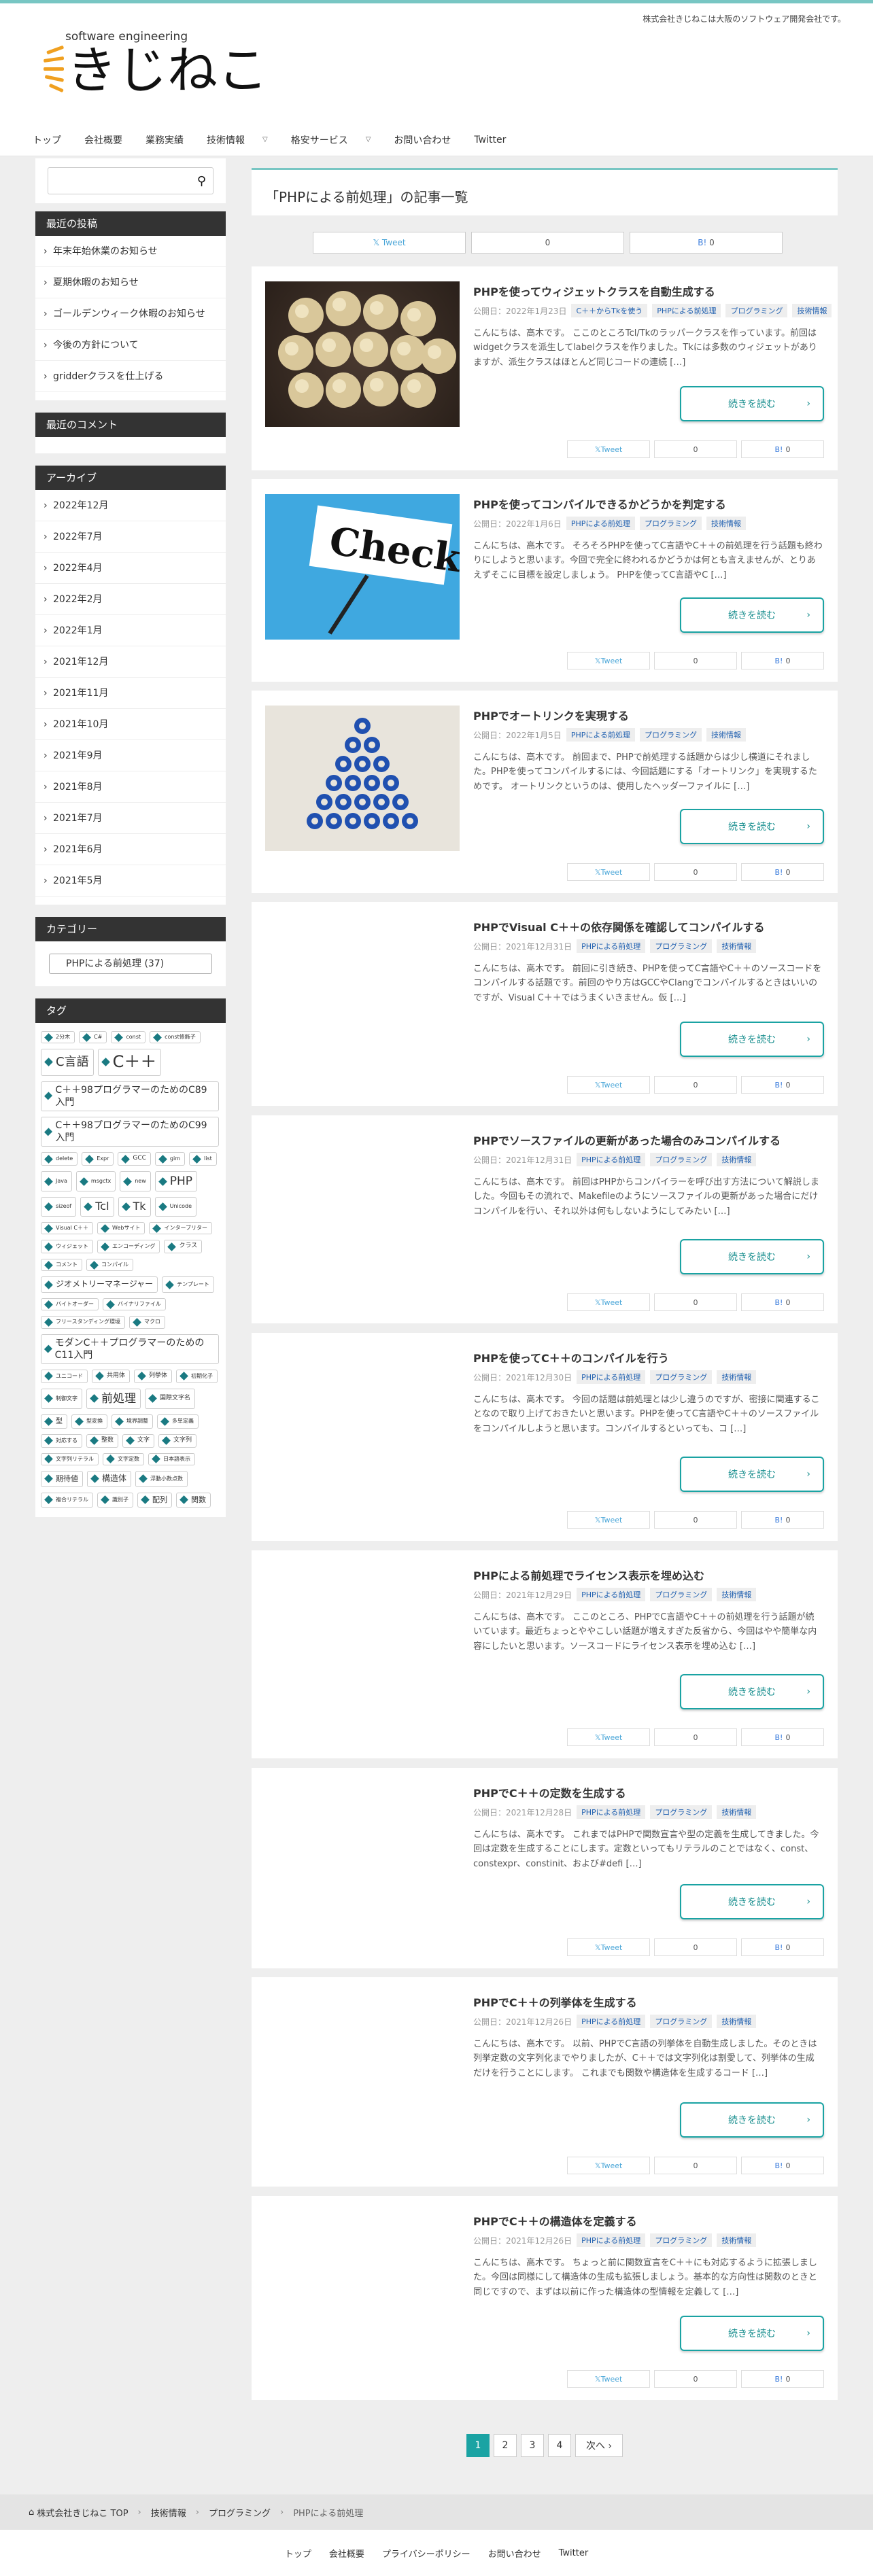 Image resolution: width=873 pixels, height=2576 pixels. Describe the element at coordinates (47, 140) in the screenshot. I see `nav-item-top: トップ` at that location.